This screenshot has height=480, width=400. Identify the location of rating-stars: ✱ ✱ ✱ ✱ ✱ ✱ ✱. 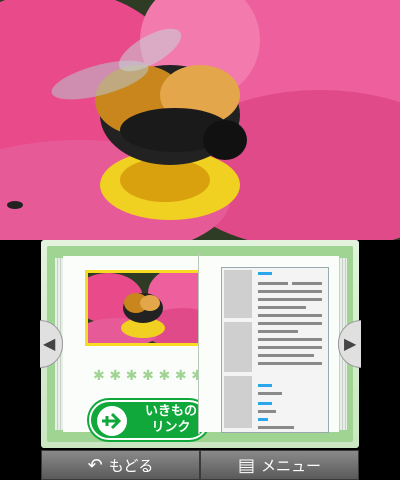
(148, 376).